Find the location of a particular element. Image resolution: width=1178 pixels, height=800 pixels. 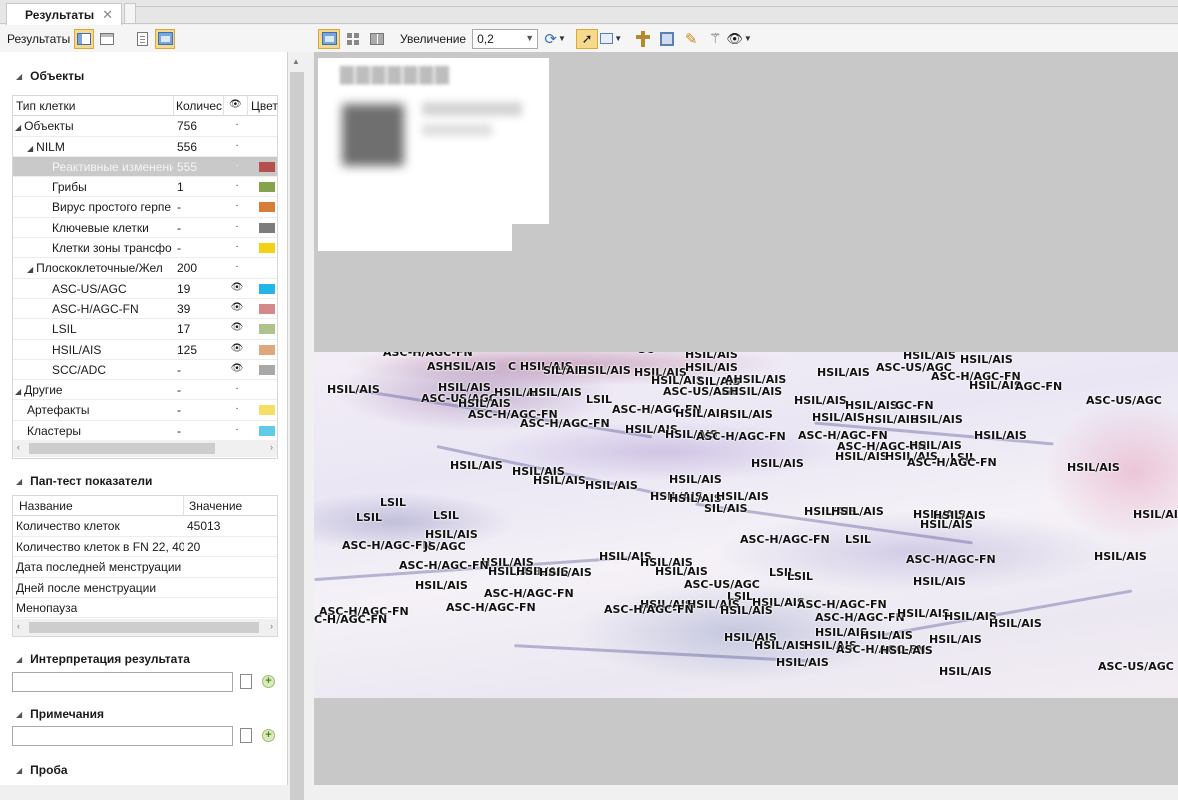

column-value: Значение is located at coordinates (215, 506).